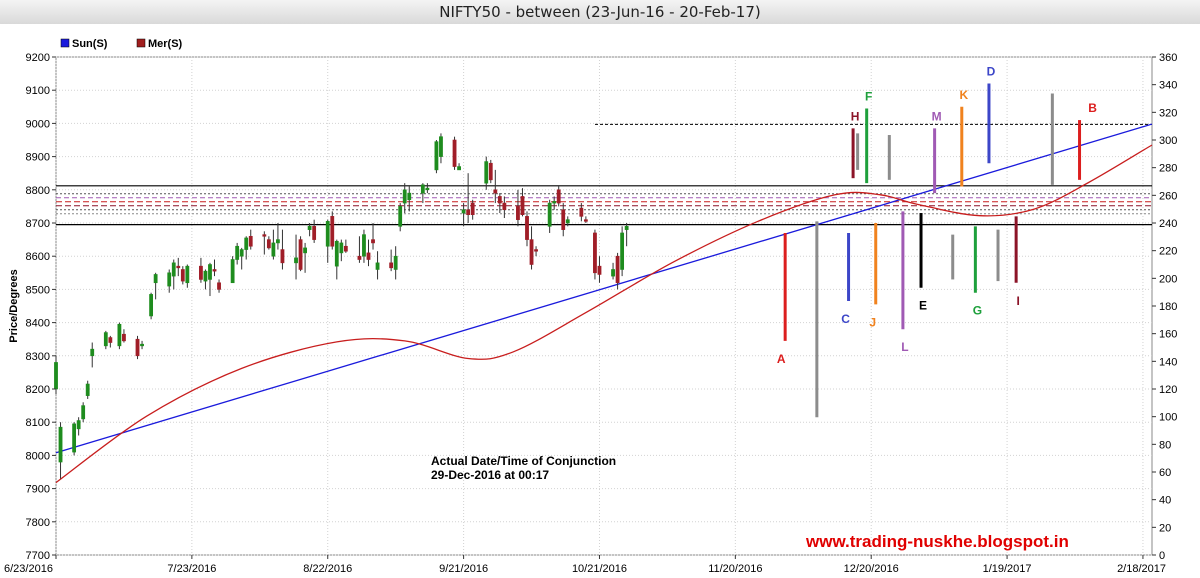 The width and height of the screenshot is (1200, 578). What do you see at coordinates (1168, 362) in the screenshot?
I see `y-right-tick-label: 140` at bounding box center [1168, 362].